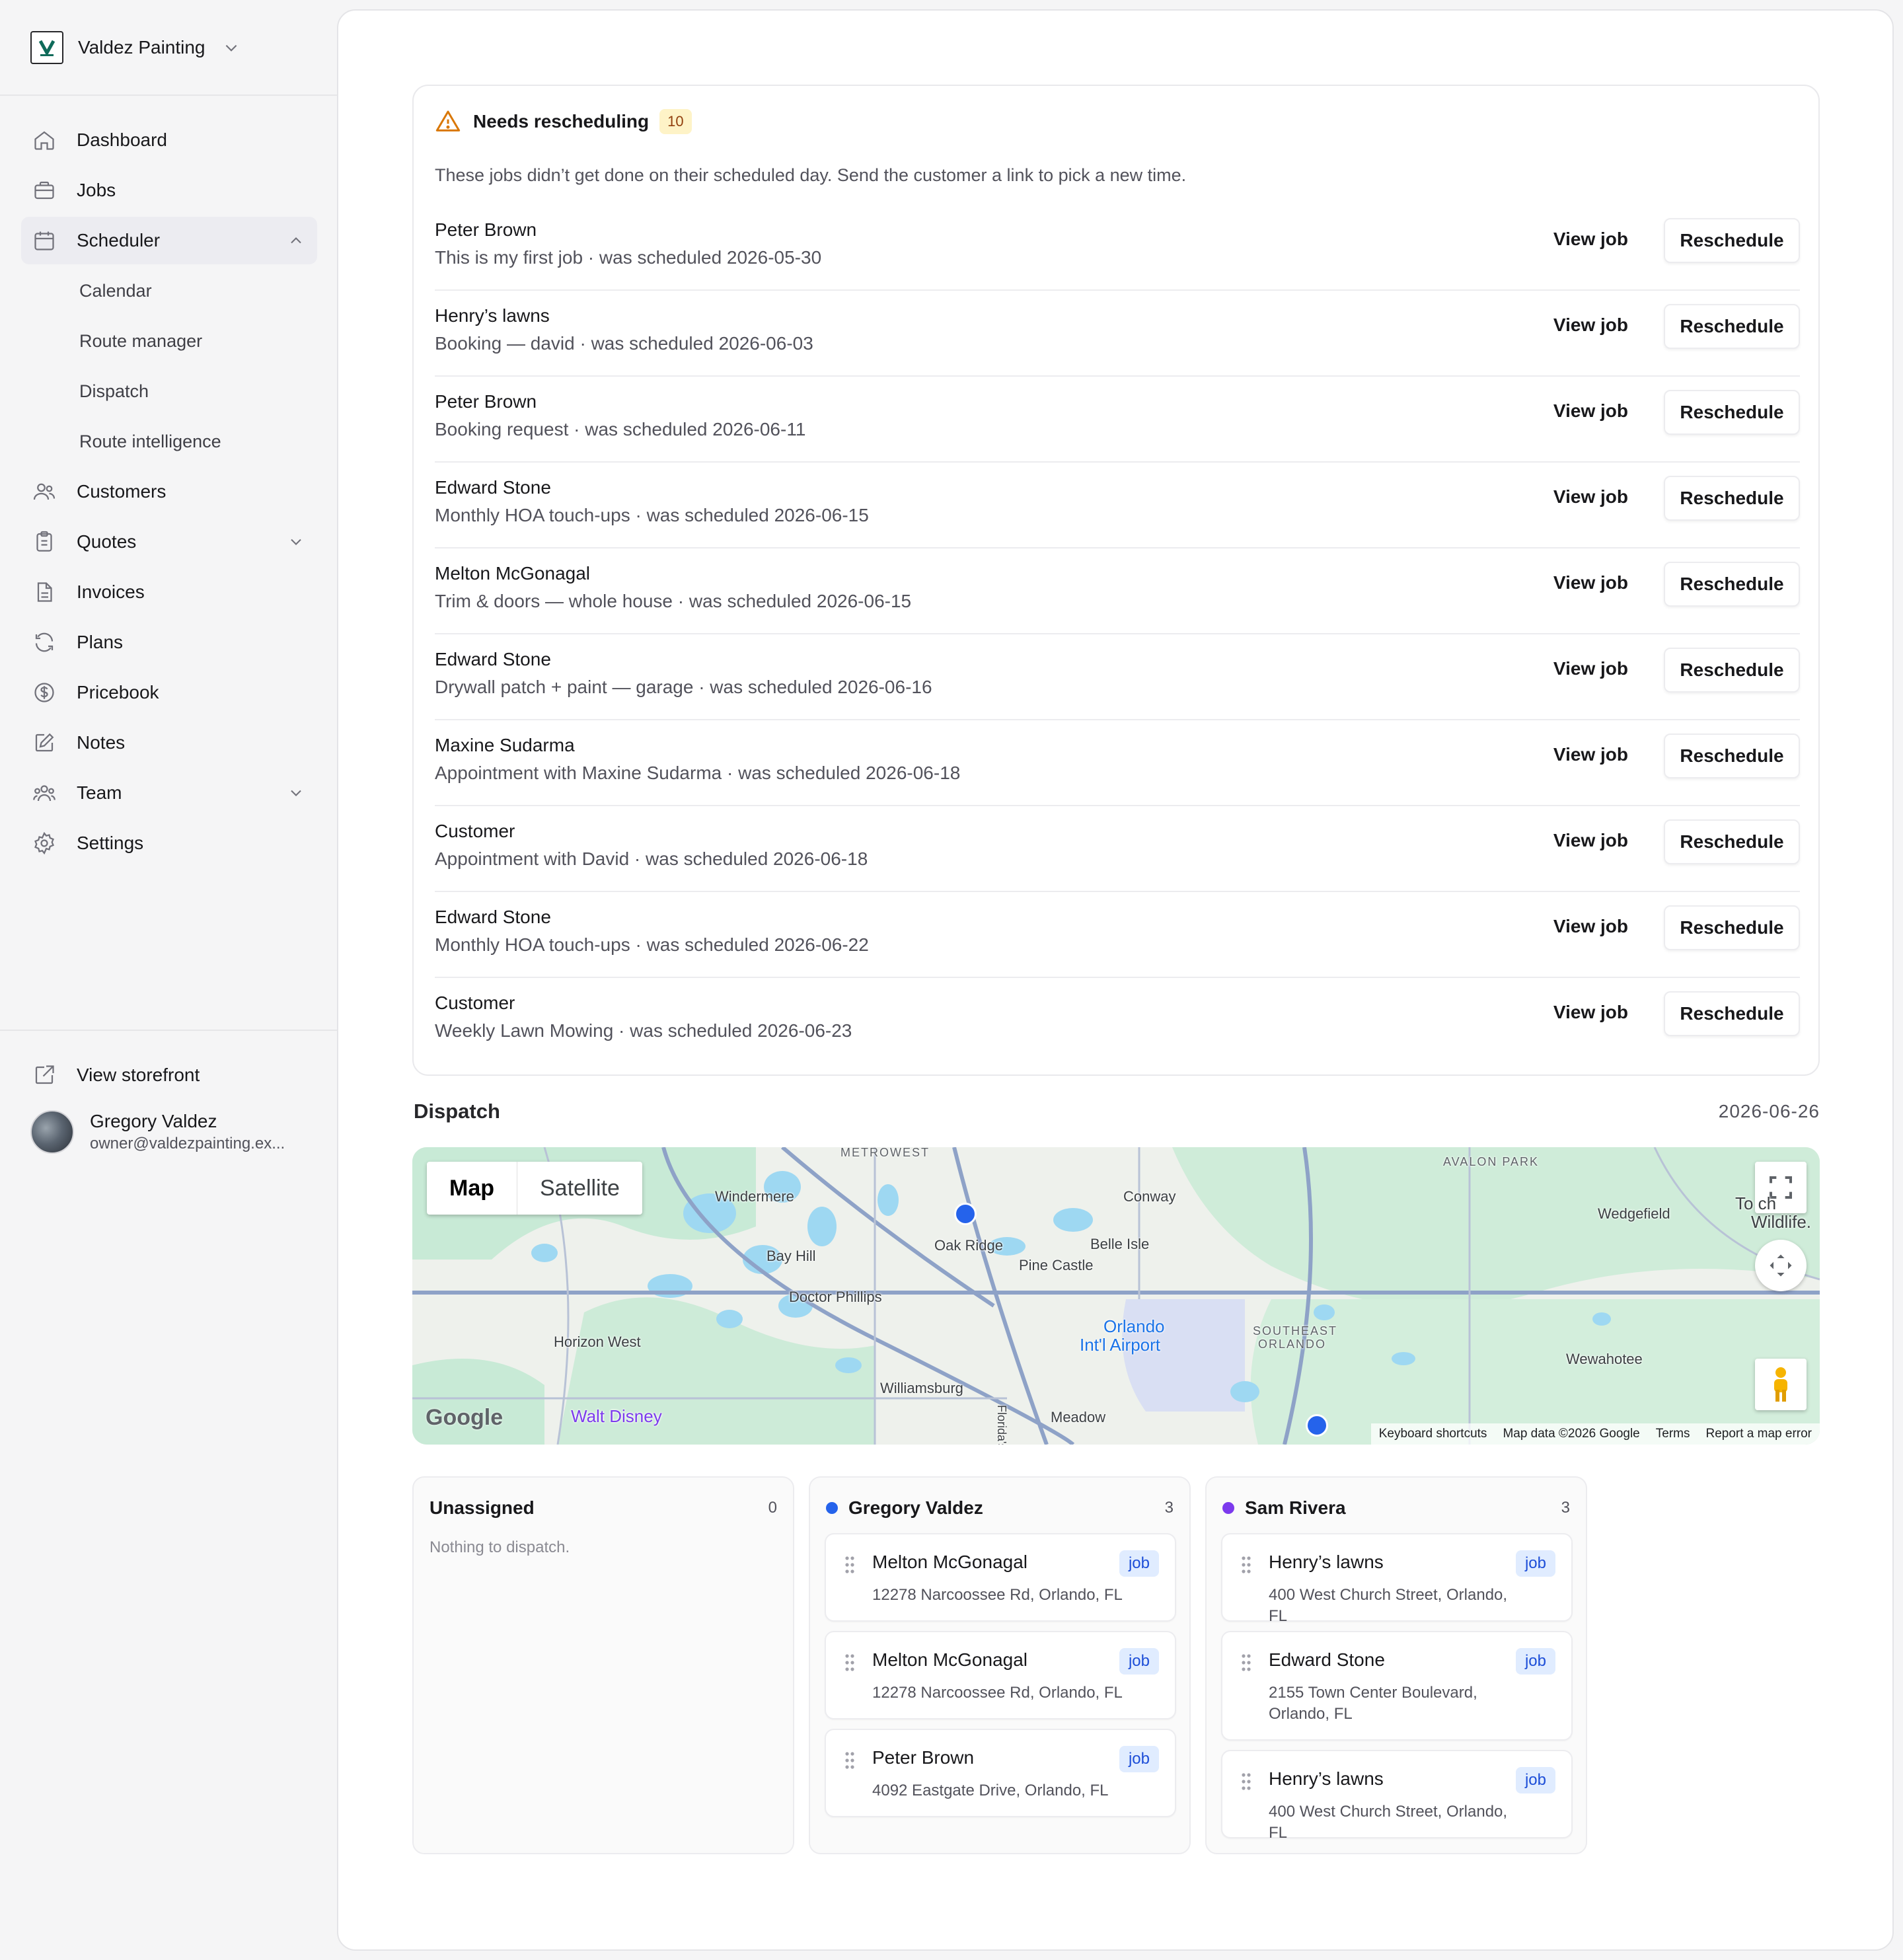  Describe the element at coordinates (493, 315) in the screenshot. I see `job-customer: Henry’s lawns` at that location.